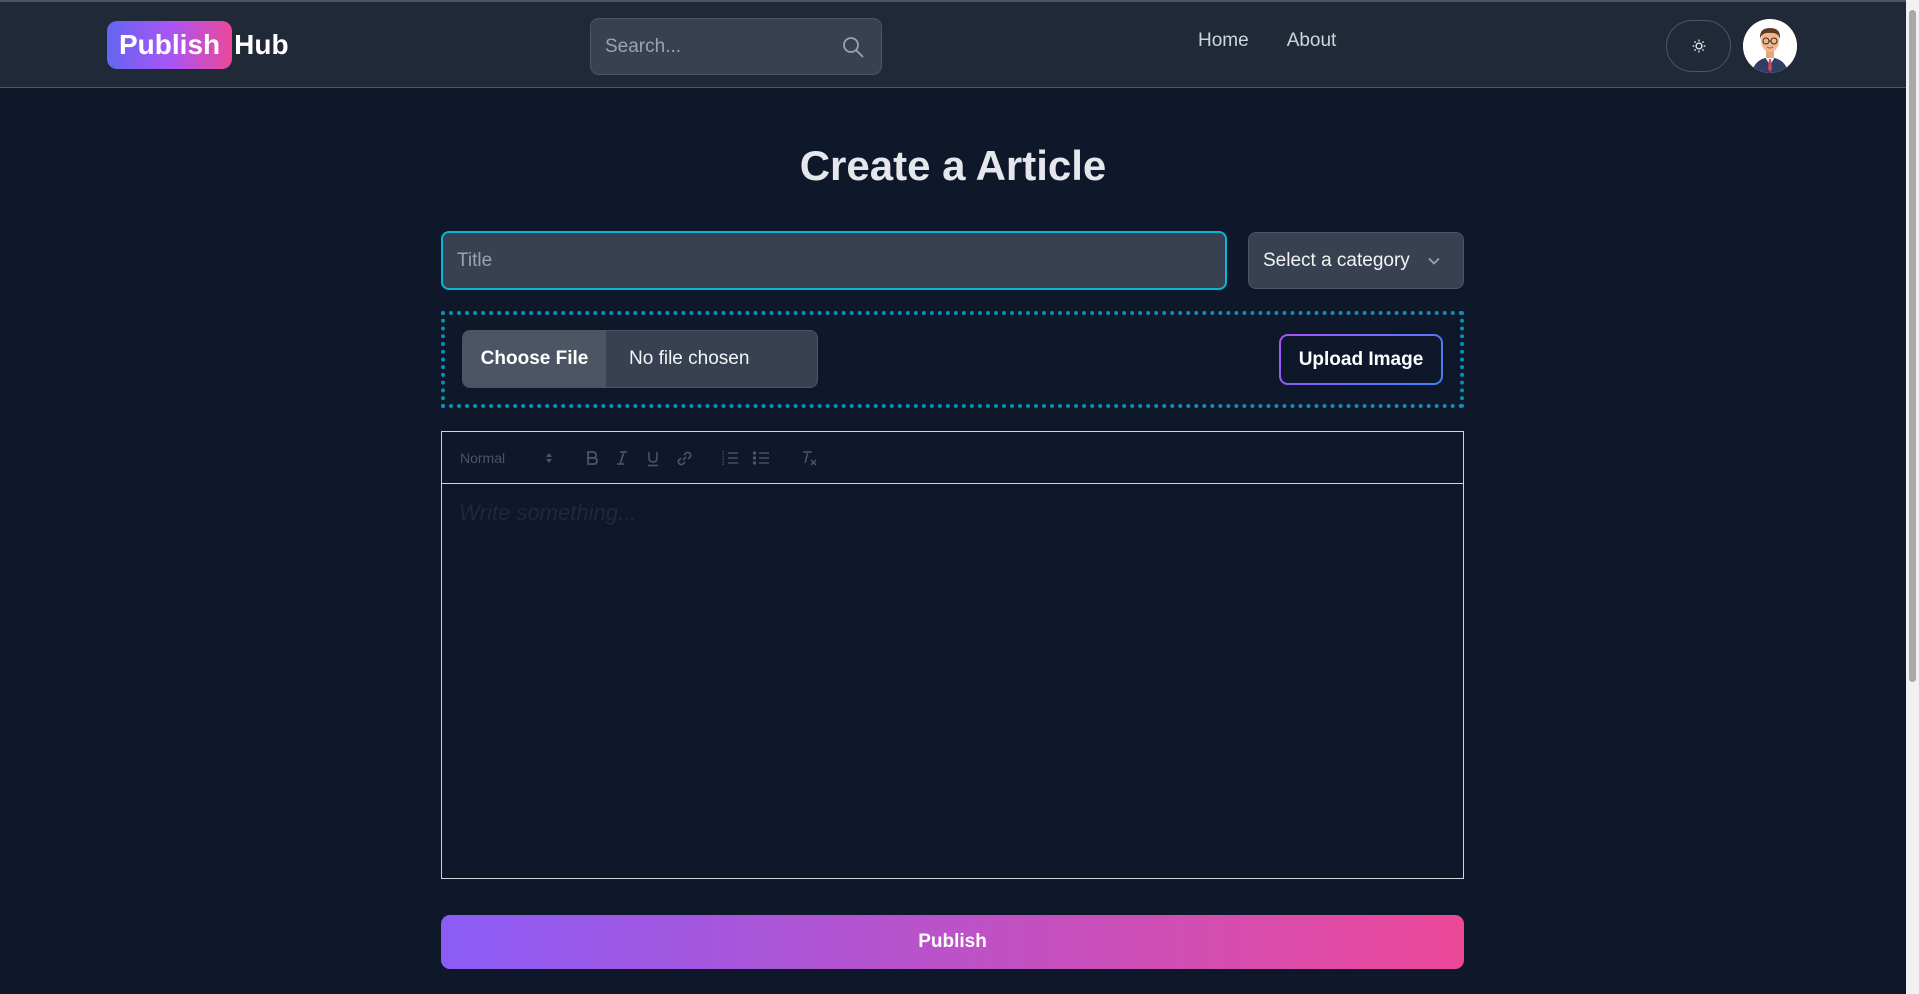 This screenshot has height=994, width=1919. Describe the element at coordinates (483, 458) in the screenshot. I see `heading-select-label: Normal` at that location.